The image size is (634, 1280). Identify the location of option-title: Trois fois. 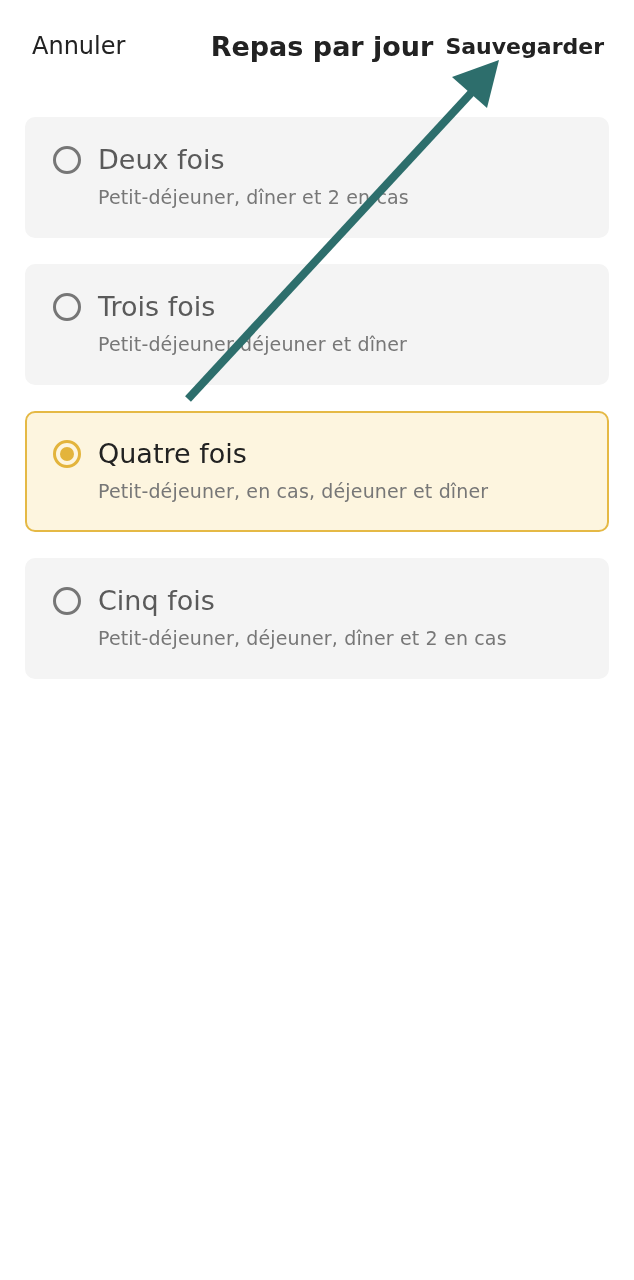
(157, 307).